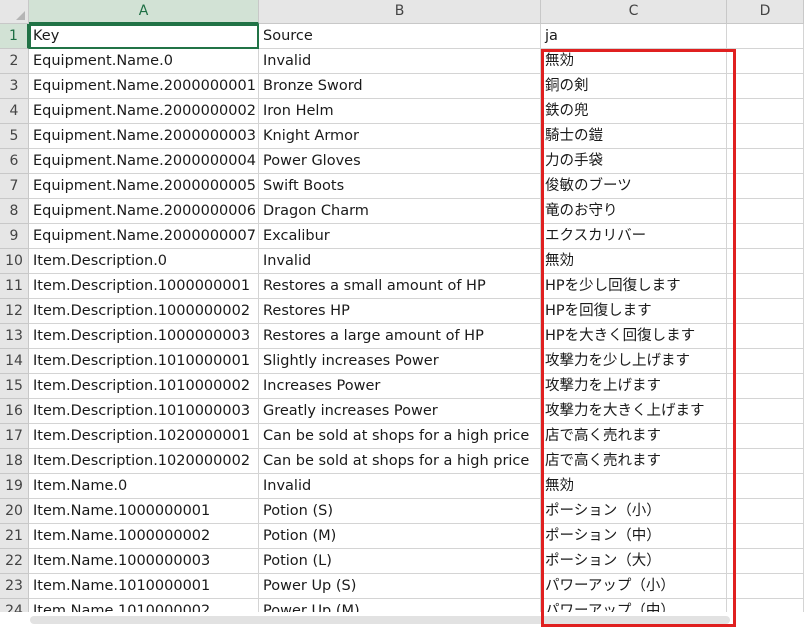  I want to click on cell-key: Equipment.Name.2000000002, so click(144, 111).